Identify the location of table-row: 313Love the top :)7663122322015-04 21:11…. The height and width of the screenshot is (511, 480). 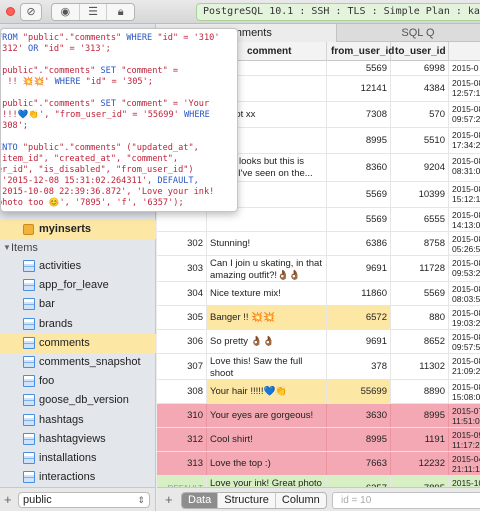
(318, 464).